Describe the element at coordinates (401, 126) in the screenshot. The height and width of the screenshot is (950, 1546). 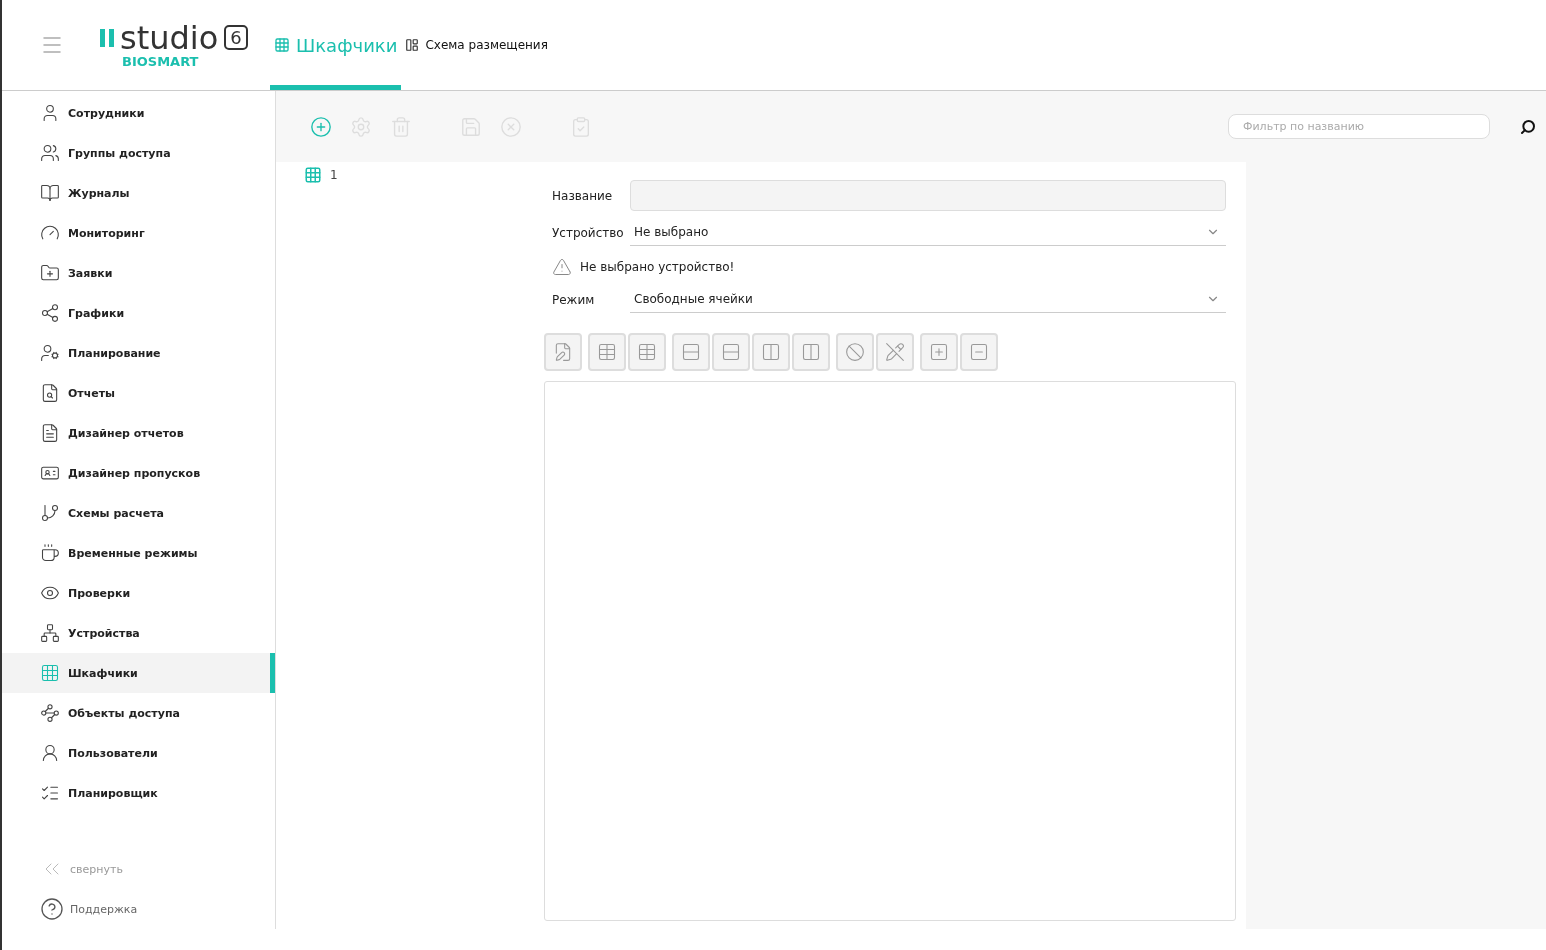
I see `trash-icon` at that location.